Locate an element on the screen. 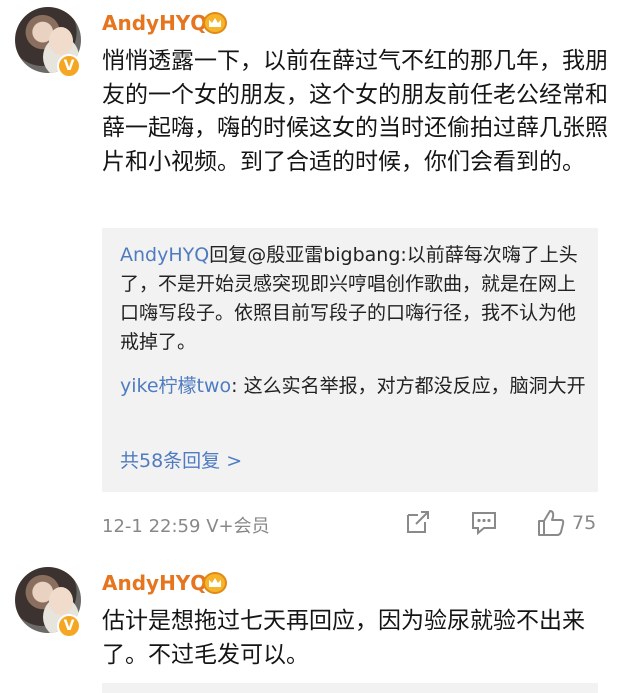 The width and height of the screenshot is (636, 693). share-button is located at coordinates (418, 522).